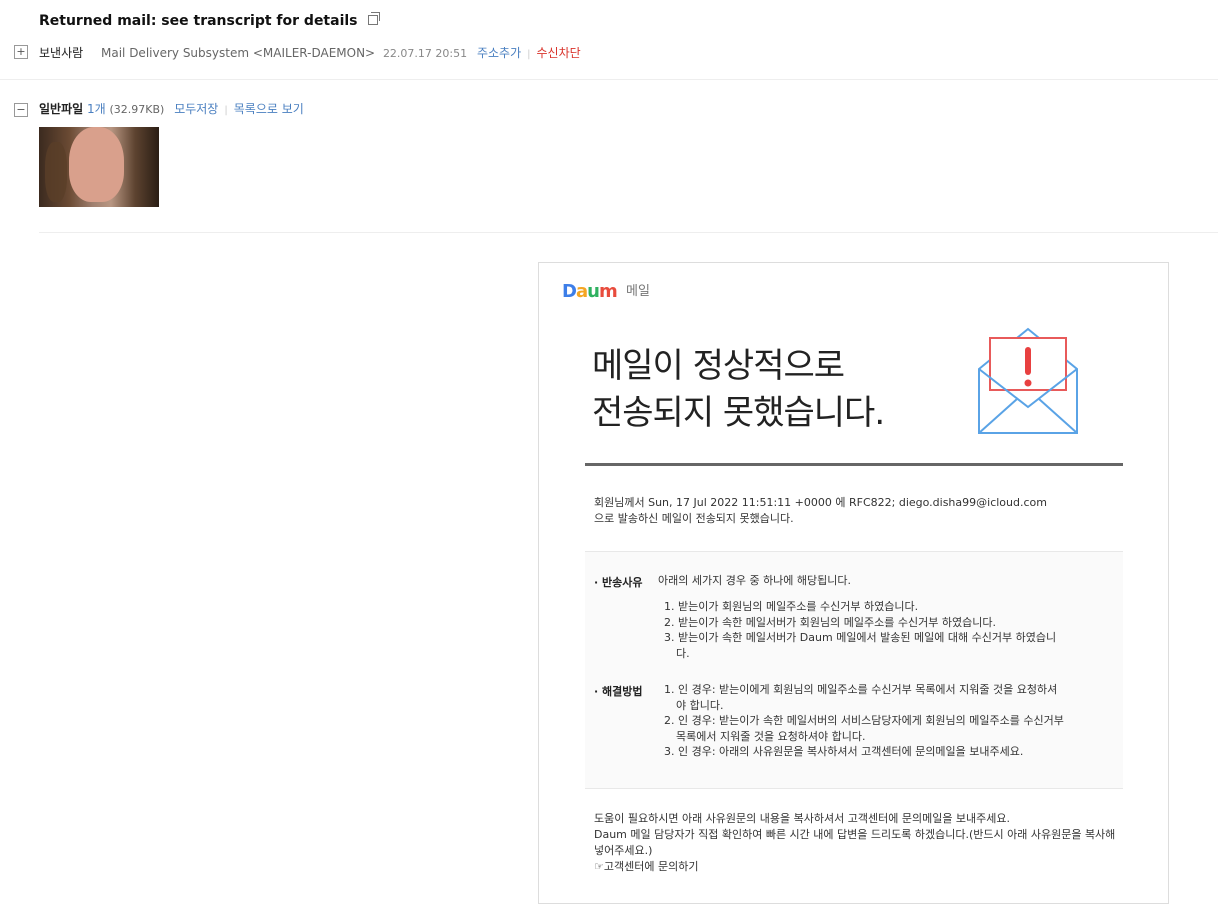 This screenshot has width=1218, height=904. What do you see at coordinates (171, 108) in the screenshot?
I see `attachments-row: 일반파일 1개 (32.97KB) 모두저장 | 목록으로 보기` at bounding box center [171, 108].